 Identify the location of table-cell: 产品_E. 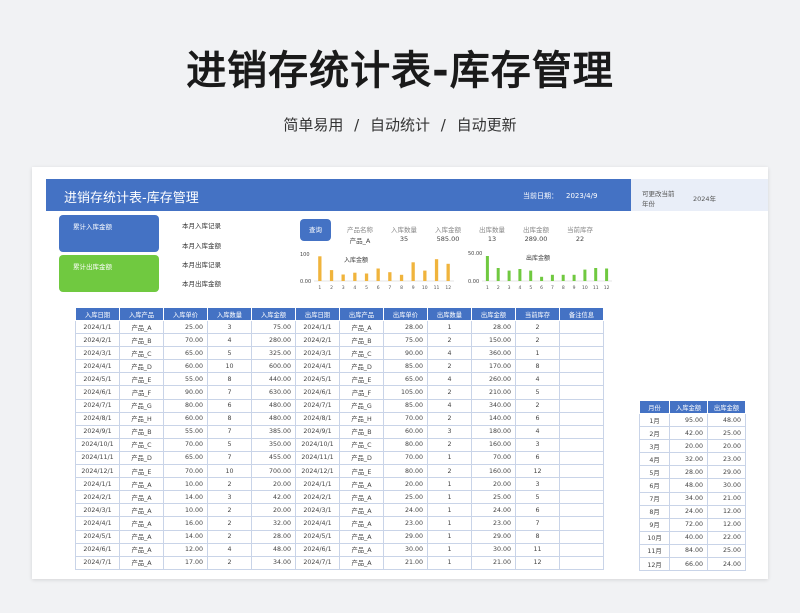
(361, 379).